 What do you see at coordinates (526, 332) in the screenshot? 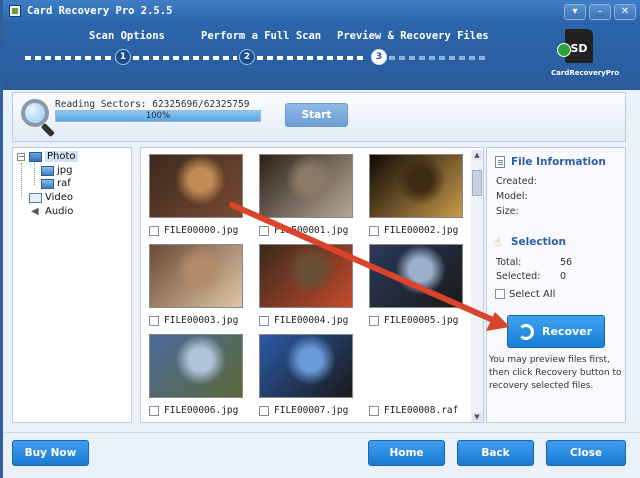
I see `refresh-icon` at bounding box center [526, 332].